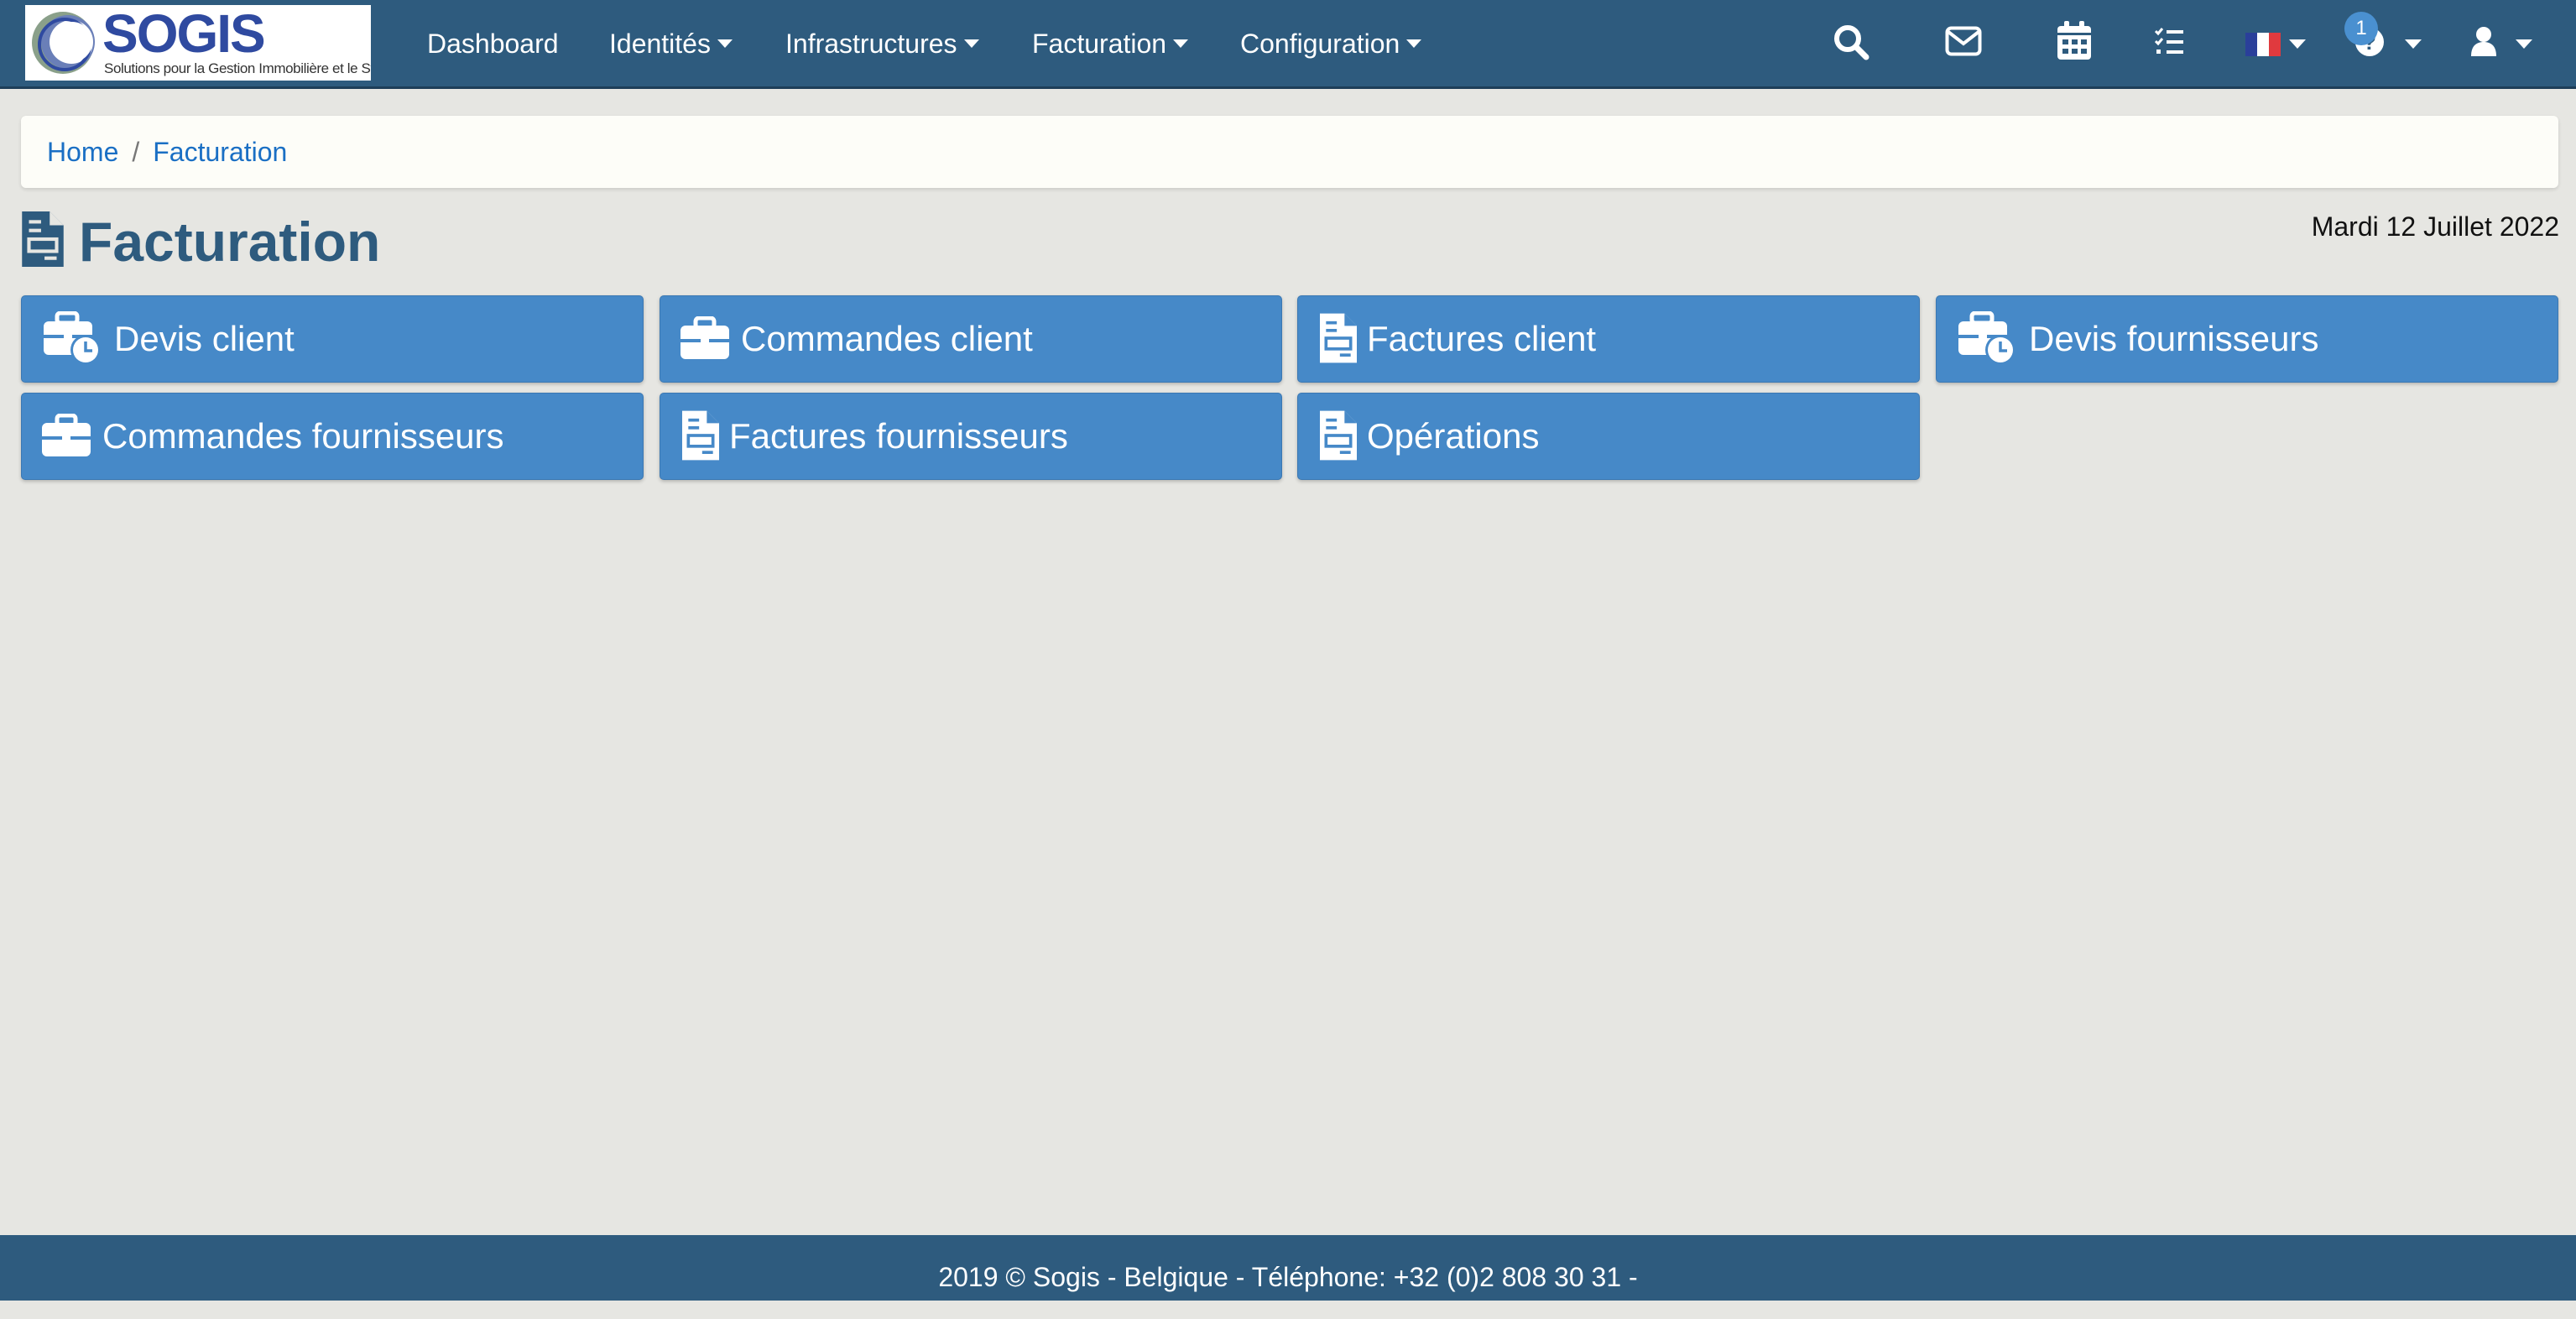 The width and height of the screenshot is (2576, 1319). I want to click on flag-fr-icon, so click(2263, 44).